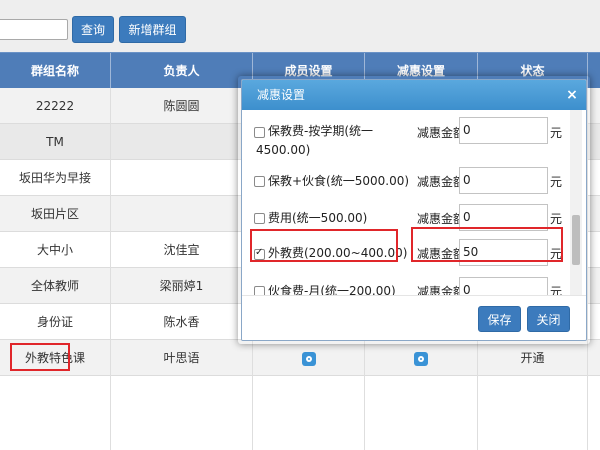  Describe the element at coordinates (152, 29) in the screenshot. I see `new-group-button: 新增群组` at that location.